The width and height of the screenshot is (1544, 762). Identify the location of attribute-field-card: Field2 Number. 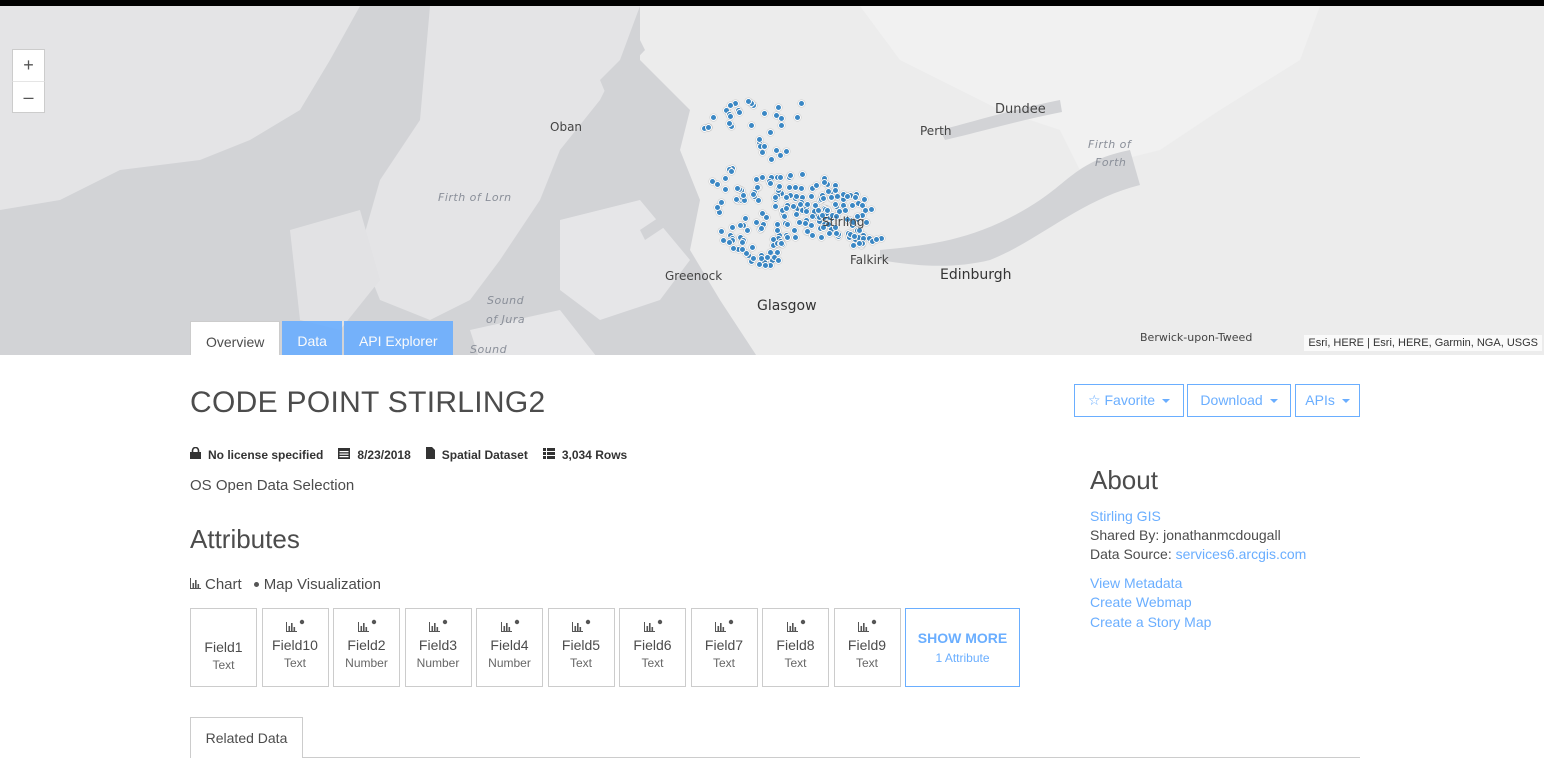
(366, 647).